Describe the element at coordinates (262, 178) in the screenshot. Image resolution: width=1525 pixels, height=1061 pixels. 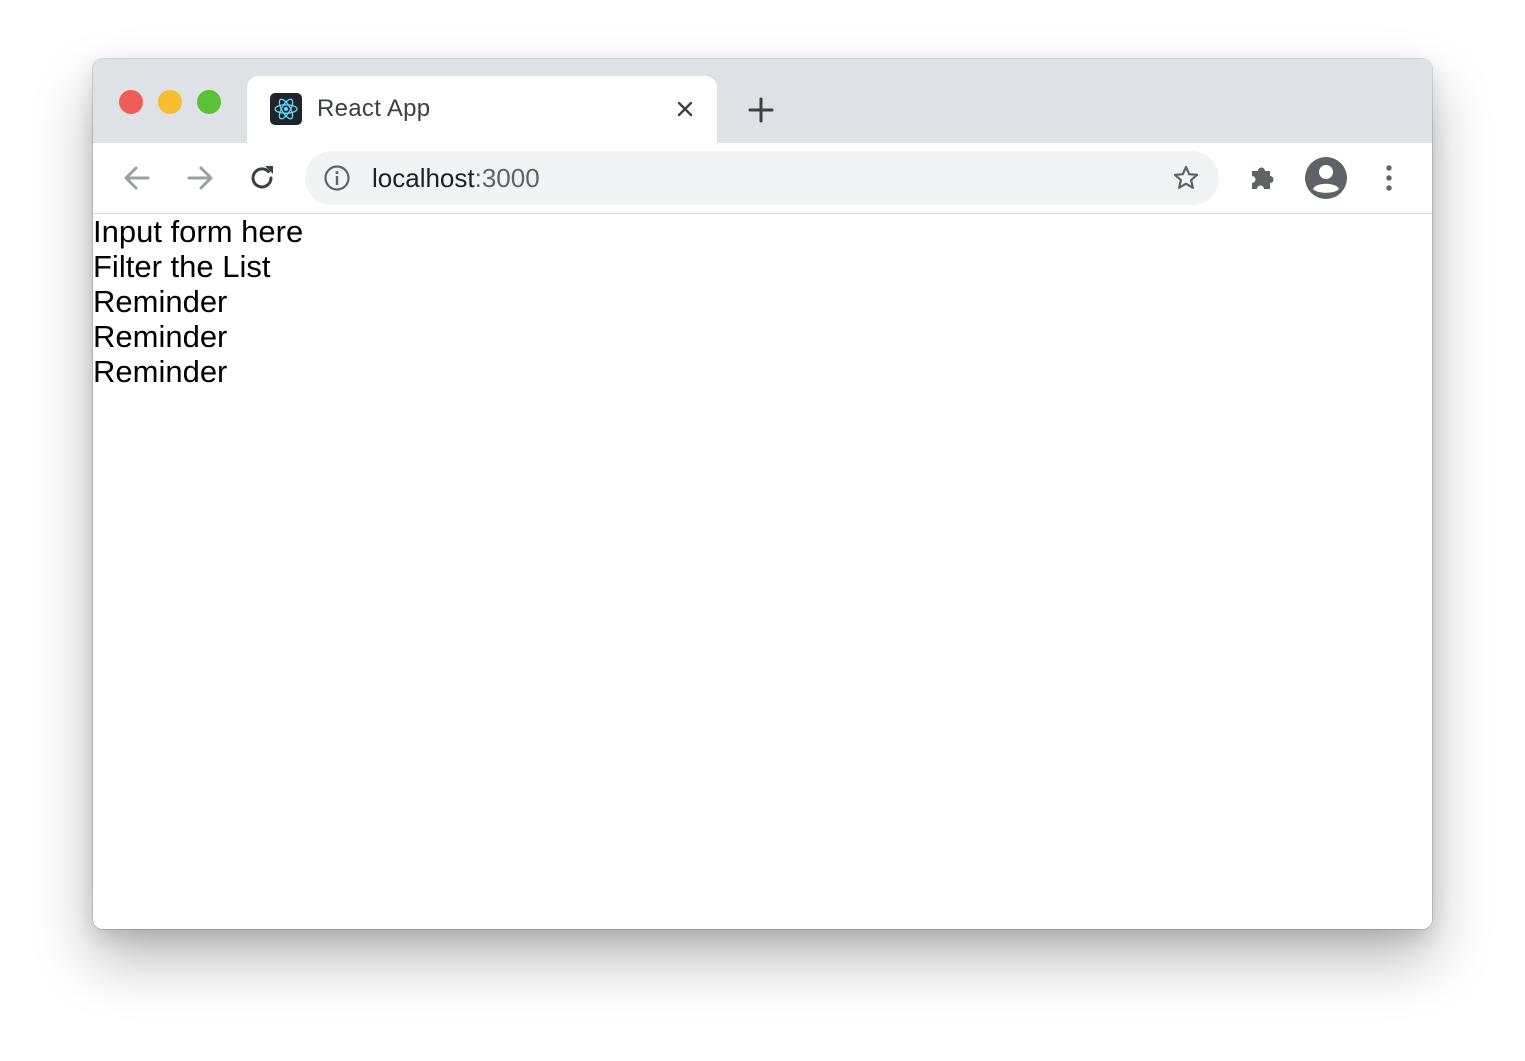
I see `reload-icon` at that location.